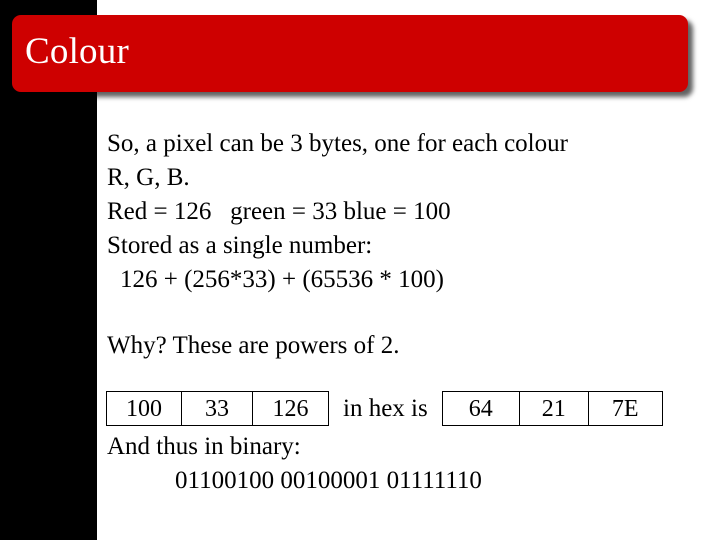 The image size is (720, 540). I want to click on title-banner: Colour, so click(350, 53).